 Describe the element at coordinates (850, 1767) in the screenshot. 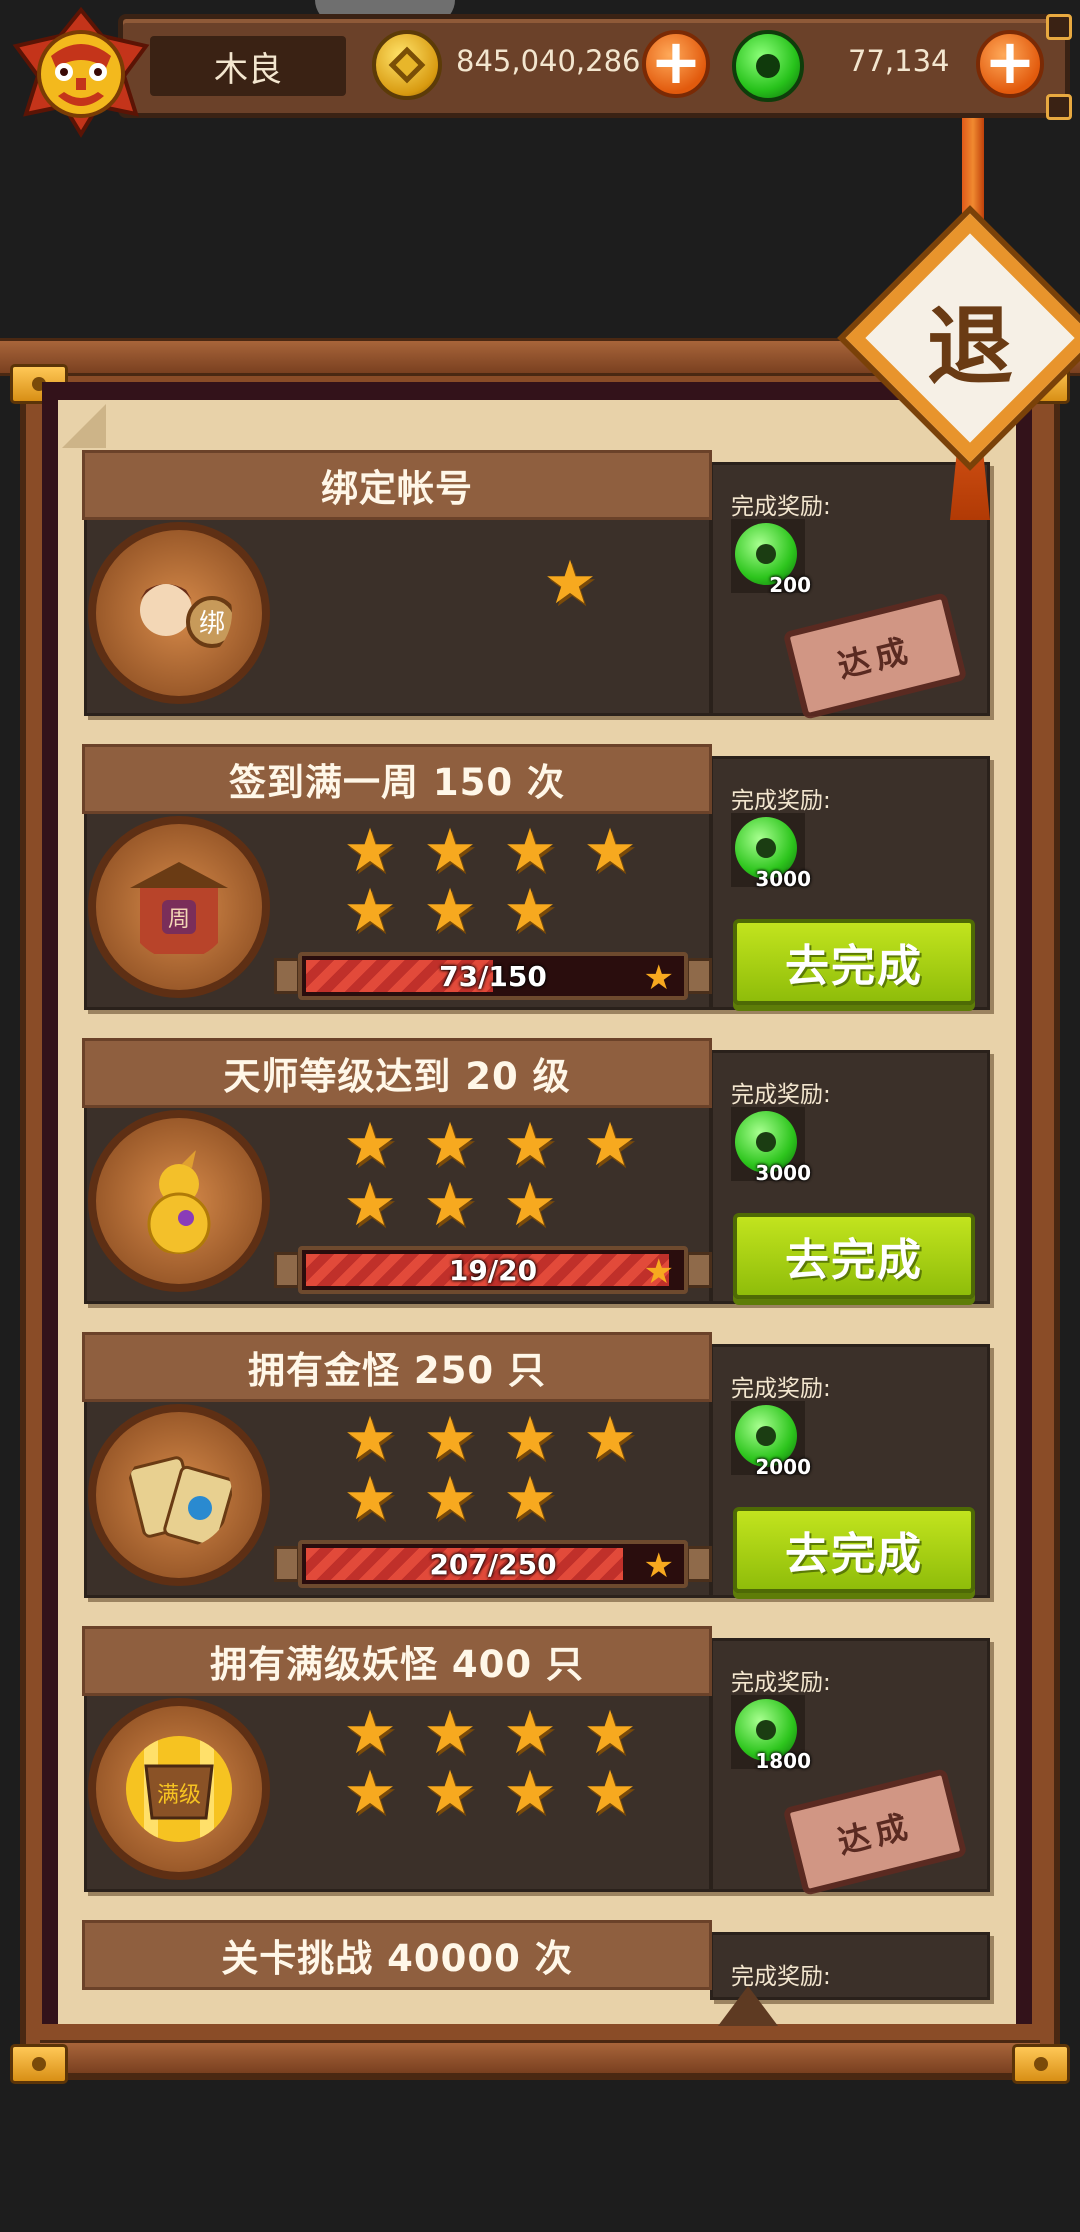

I see `reward-panel: 完成奖励: 1800 达成` at that location.